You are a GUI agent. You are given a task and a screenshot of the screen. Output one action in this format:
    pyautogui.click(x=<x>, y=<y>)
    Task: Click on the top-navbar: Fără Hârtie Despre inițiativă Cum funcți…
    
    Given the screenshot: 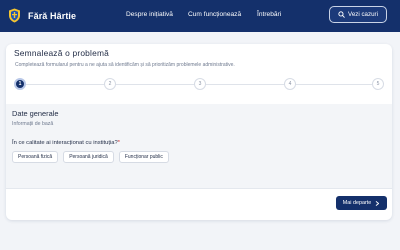 What is the action you would take?
    pyautogui.click(x=200, y=16)
    